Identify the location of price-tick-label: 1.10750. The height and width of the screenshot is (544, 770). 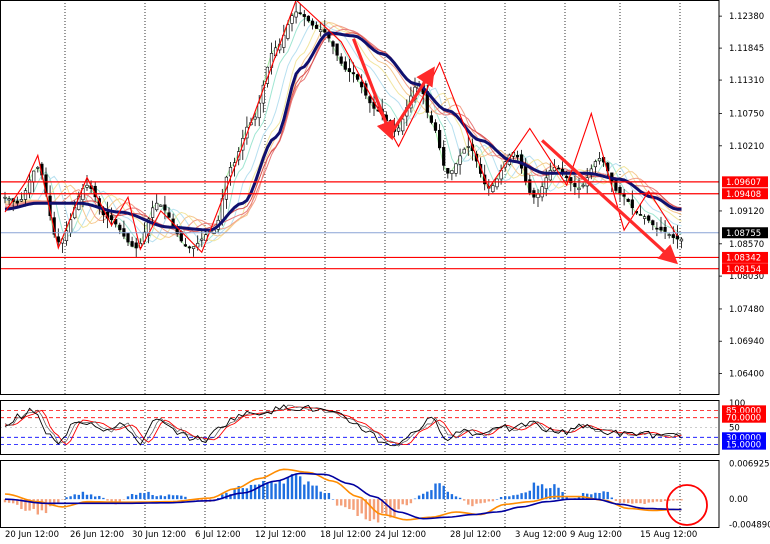
(746, 115).